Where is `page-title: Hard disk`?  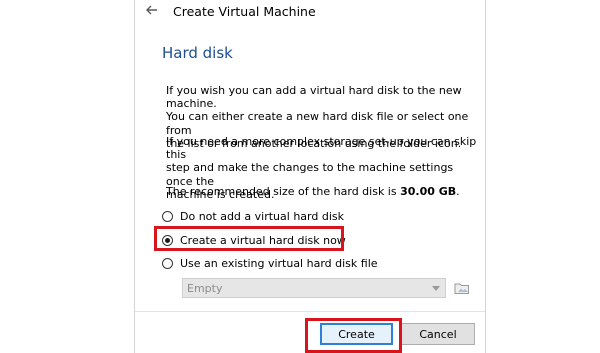 page-title: Hard disk is located at coordinates (197, 53).